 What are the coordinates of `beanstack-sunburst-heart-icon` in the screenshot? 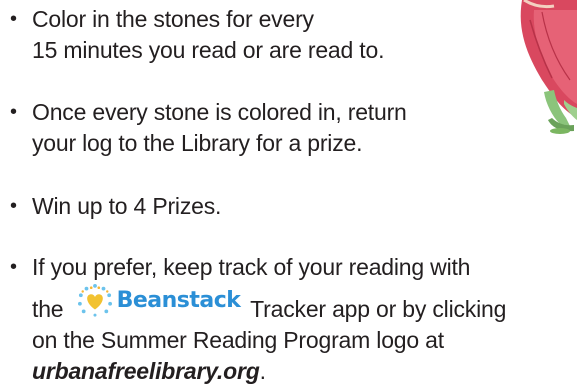 It's located at (94, 300).